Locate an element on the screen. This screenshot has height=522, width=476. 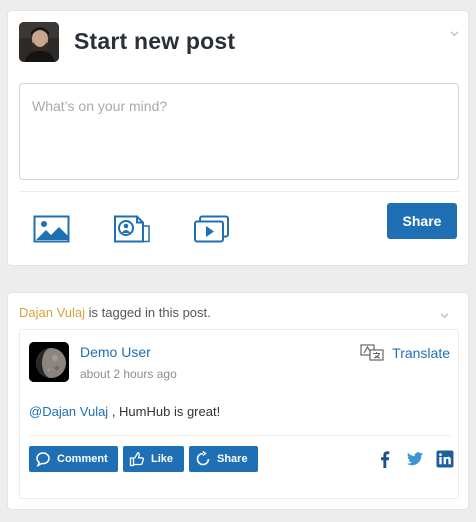
translate-button: Translate is located at coordinates (405, 353).